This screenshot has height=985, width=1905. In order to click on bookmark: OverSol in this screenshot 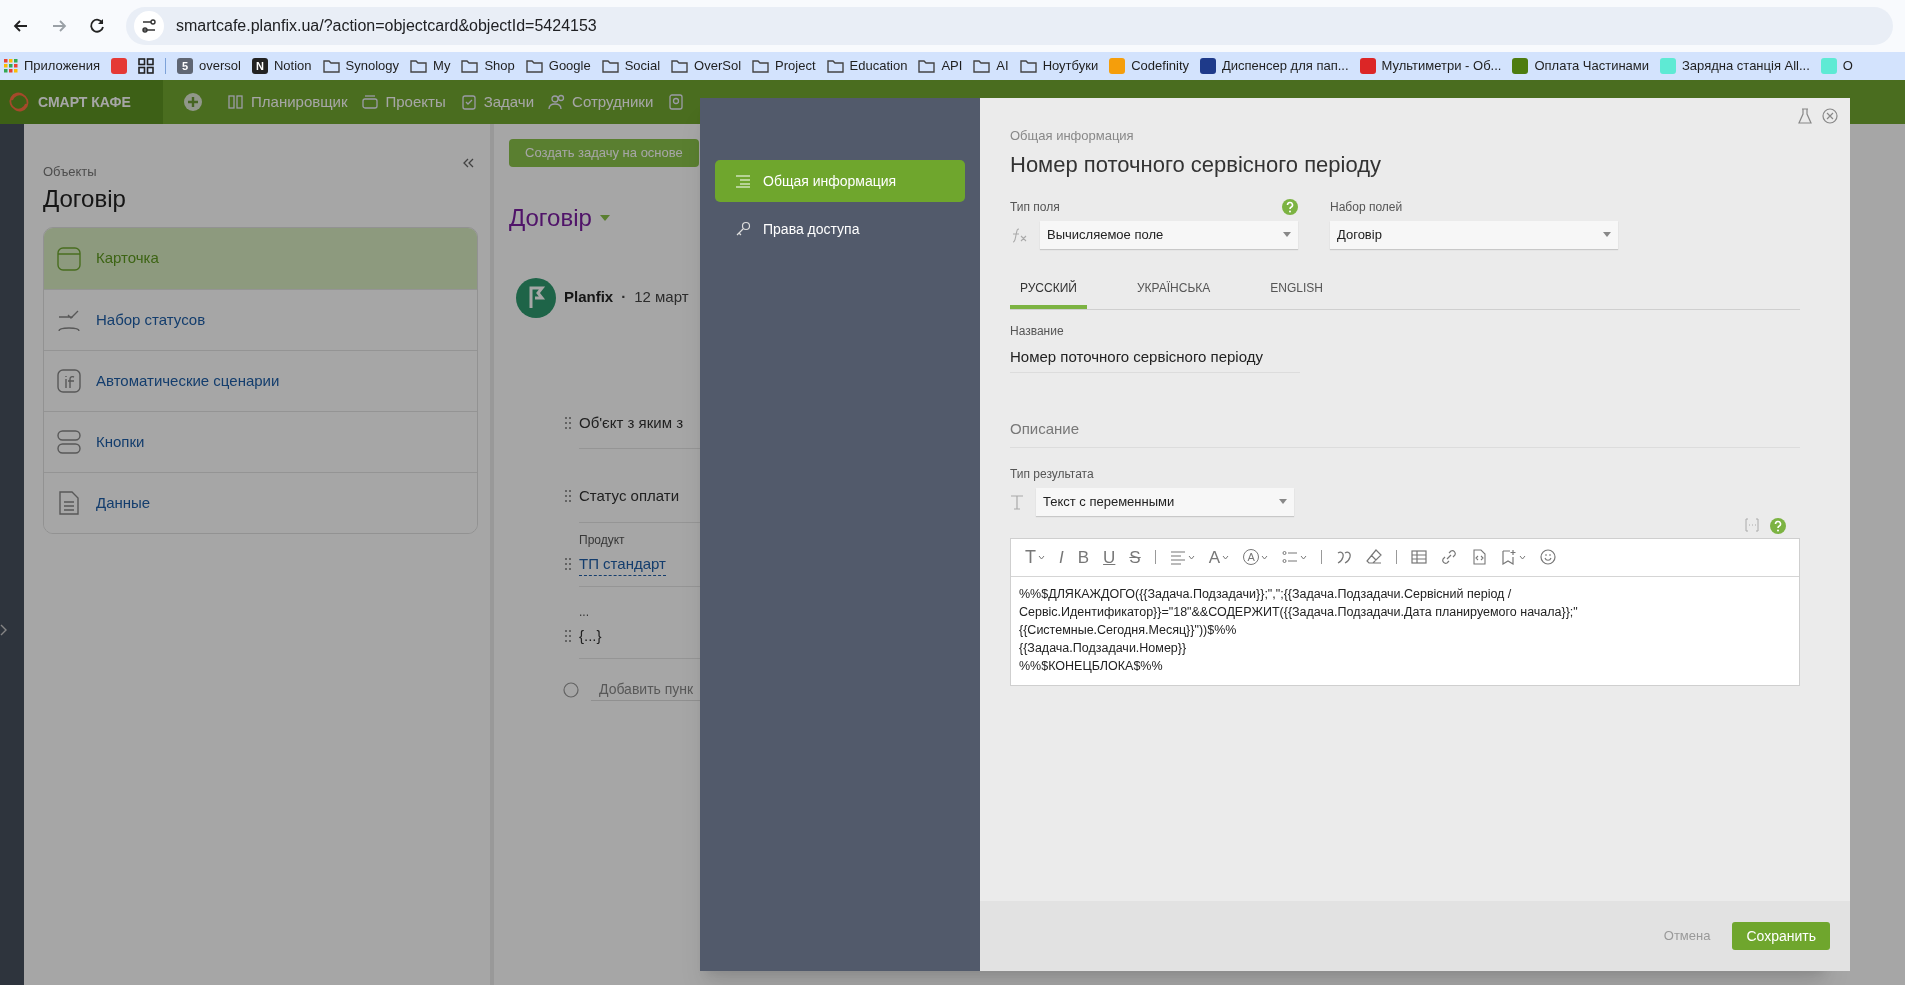, I will do `click(706, 66)`.